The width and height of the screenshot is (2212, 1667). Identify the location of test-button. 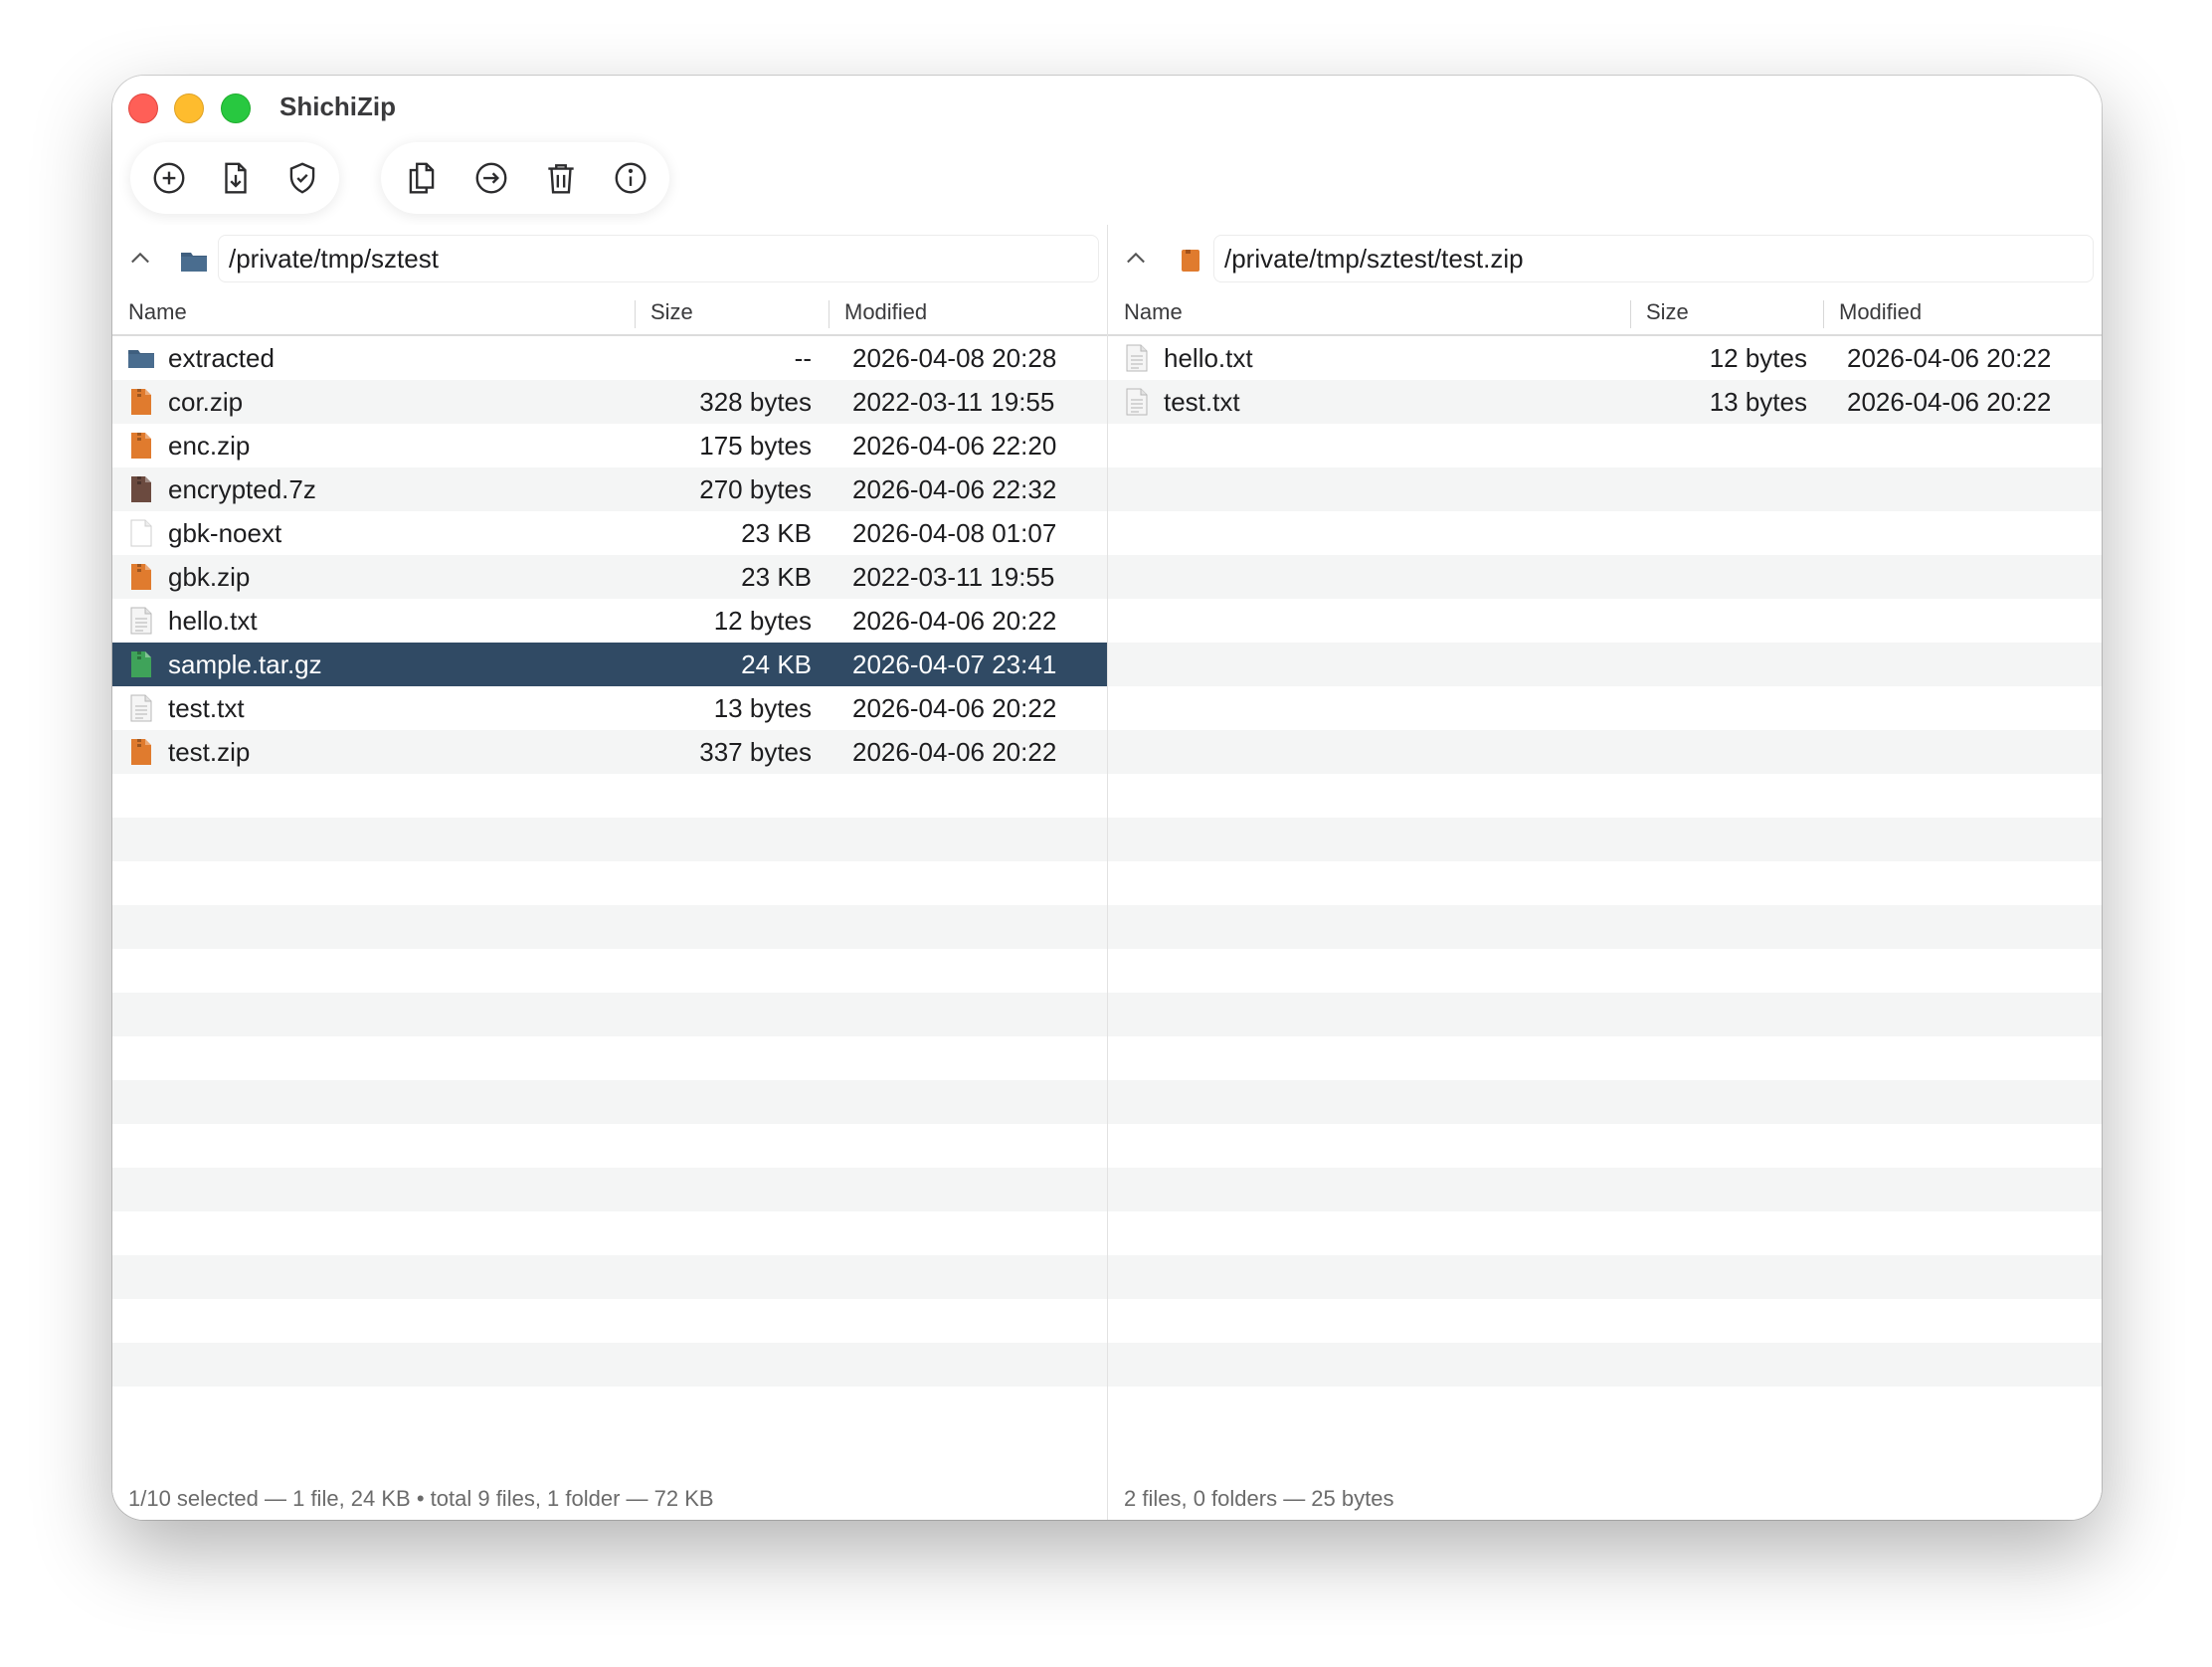
(302, 178).